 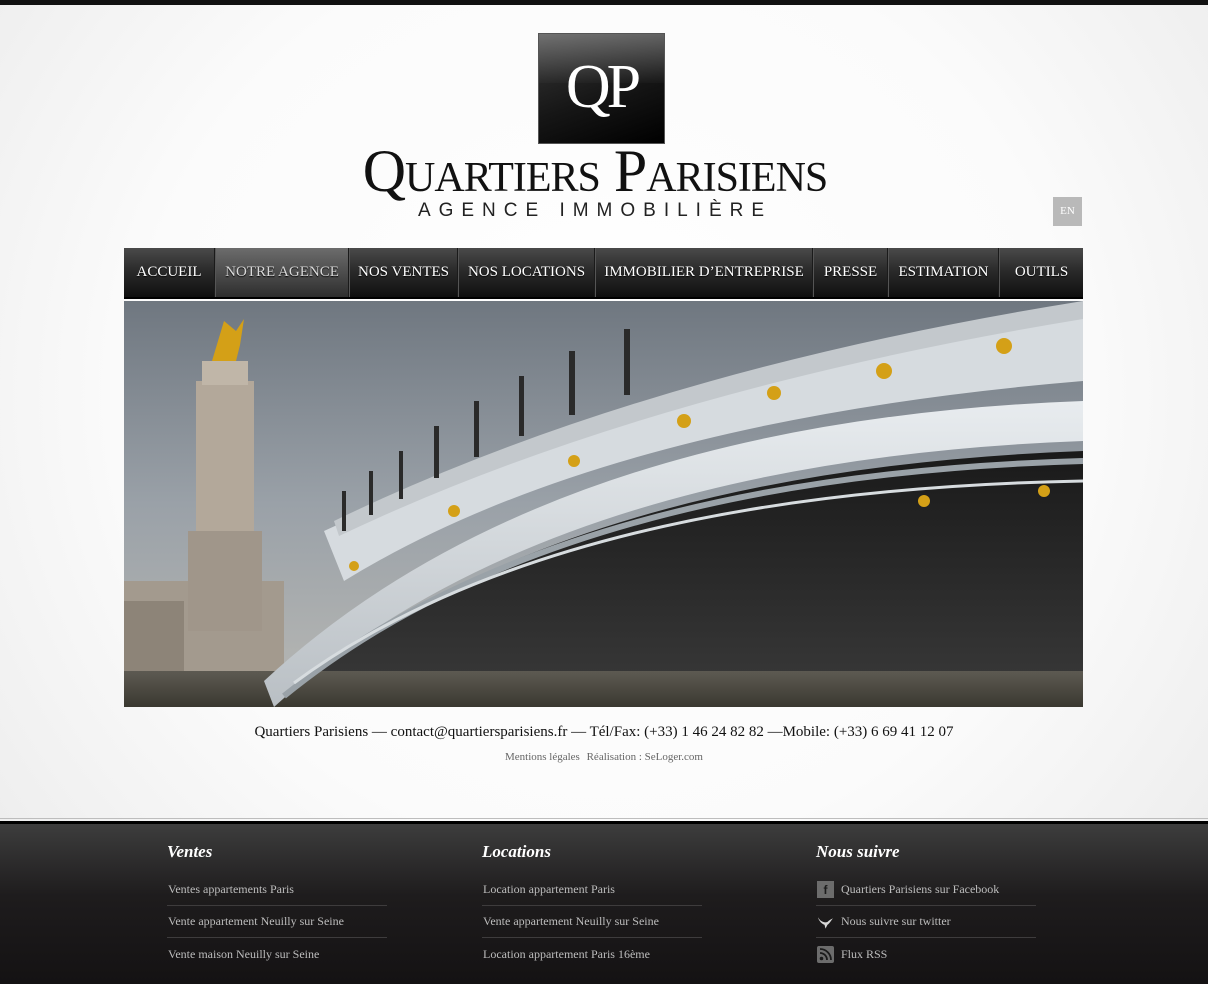 What do you see at coordinates (282, 272) in the screenshot?
I see `nav-item-notre-agence: Notre agence` at bounding box center [282, 272].